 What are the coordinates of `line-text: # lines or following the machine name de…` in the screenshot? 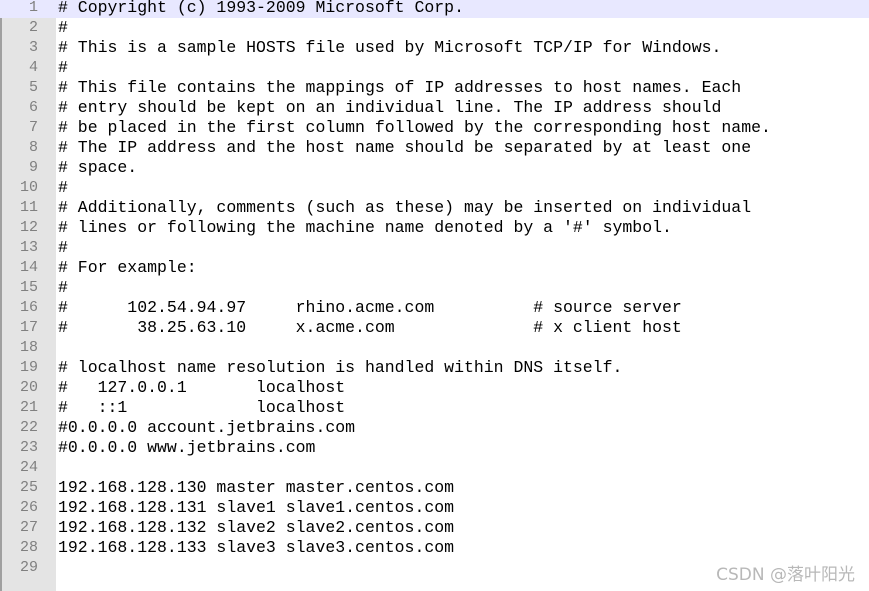 It's located at (365, 228).